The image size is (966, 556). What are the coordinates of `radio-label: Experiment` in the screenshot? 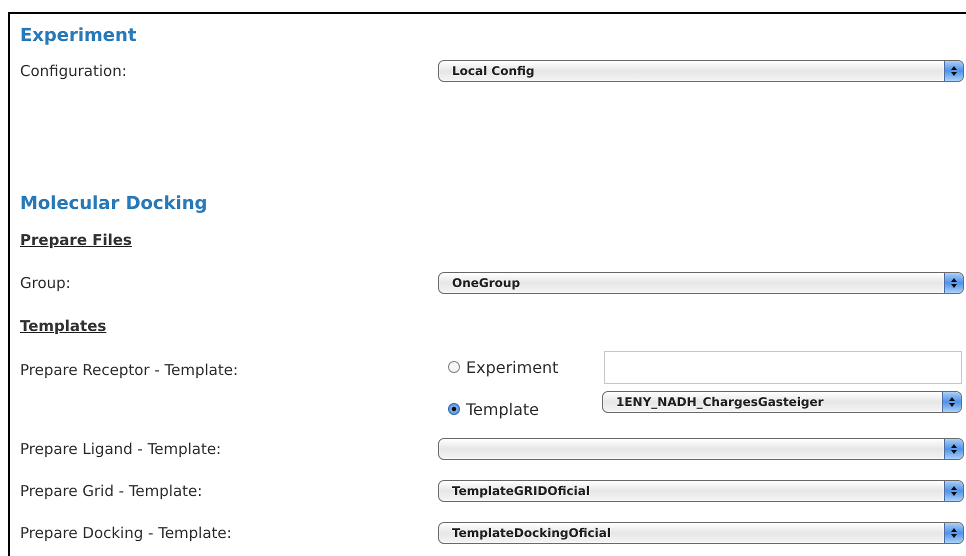 It's located at (513, 367).